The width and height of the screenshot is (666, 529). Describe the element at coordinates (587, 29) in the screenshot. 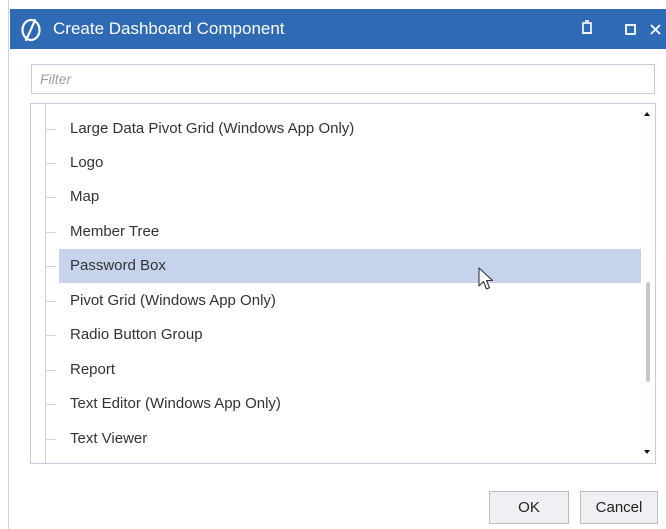

I see `pin-icon` at that location.